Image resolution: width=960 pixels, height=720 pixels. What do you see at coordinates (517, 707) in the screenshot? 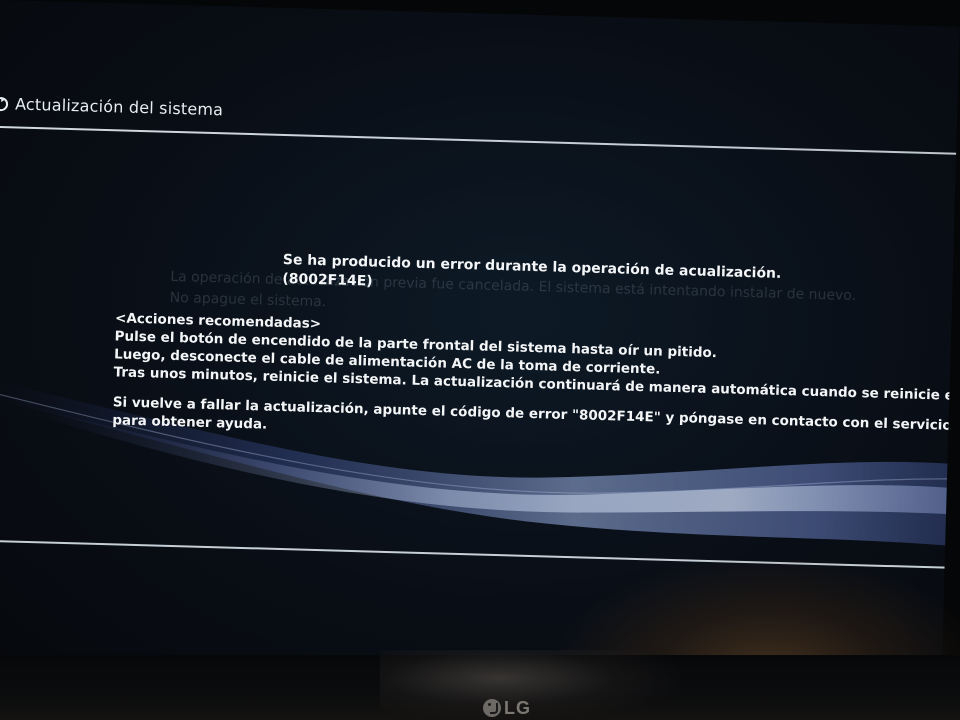
I see `brand-text: LG` at bounding box center [517, 707].